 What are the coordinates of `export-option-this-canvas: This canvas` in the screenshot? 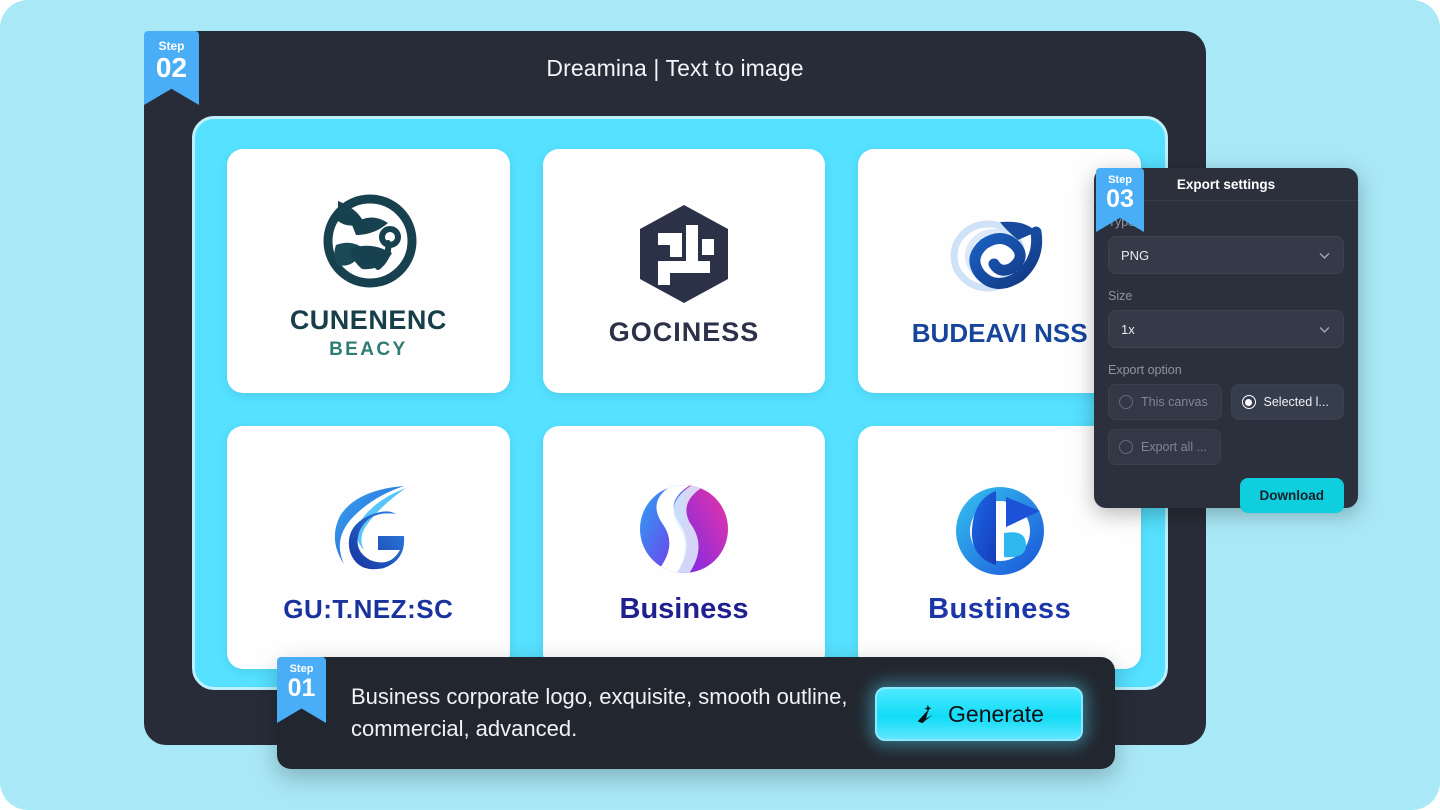 It's located at (1165, 402).